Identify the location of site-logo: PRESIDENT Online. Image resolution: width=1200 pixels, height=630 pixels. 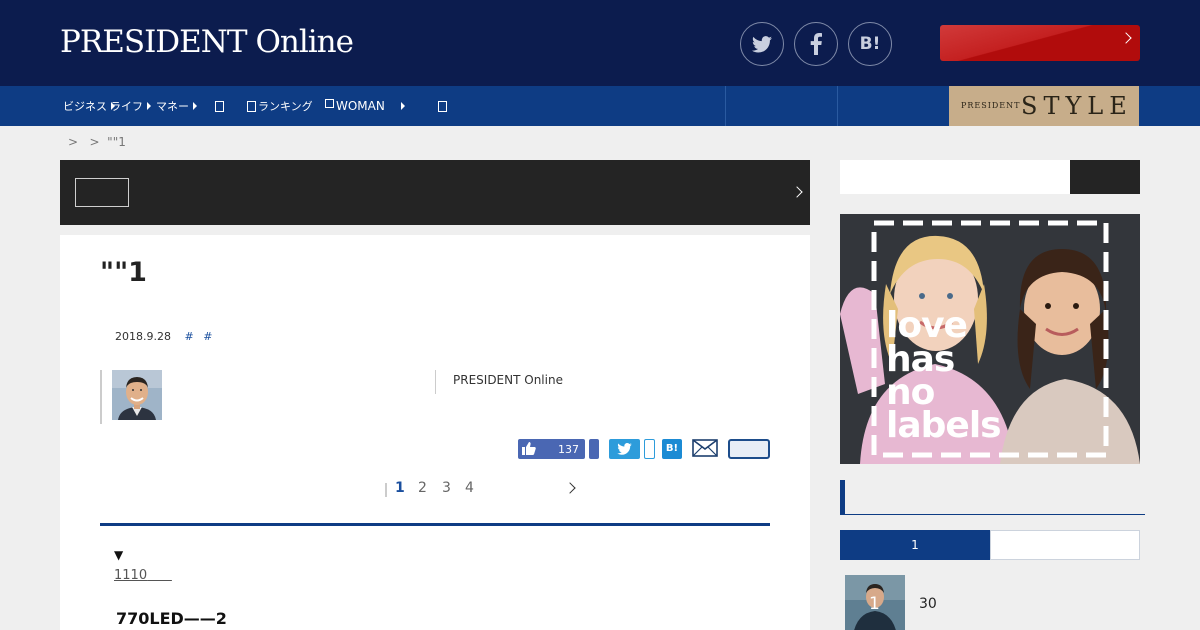
(207, 42).